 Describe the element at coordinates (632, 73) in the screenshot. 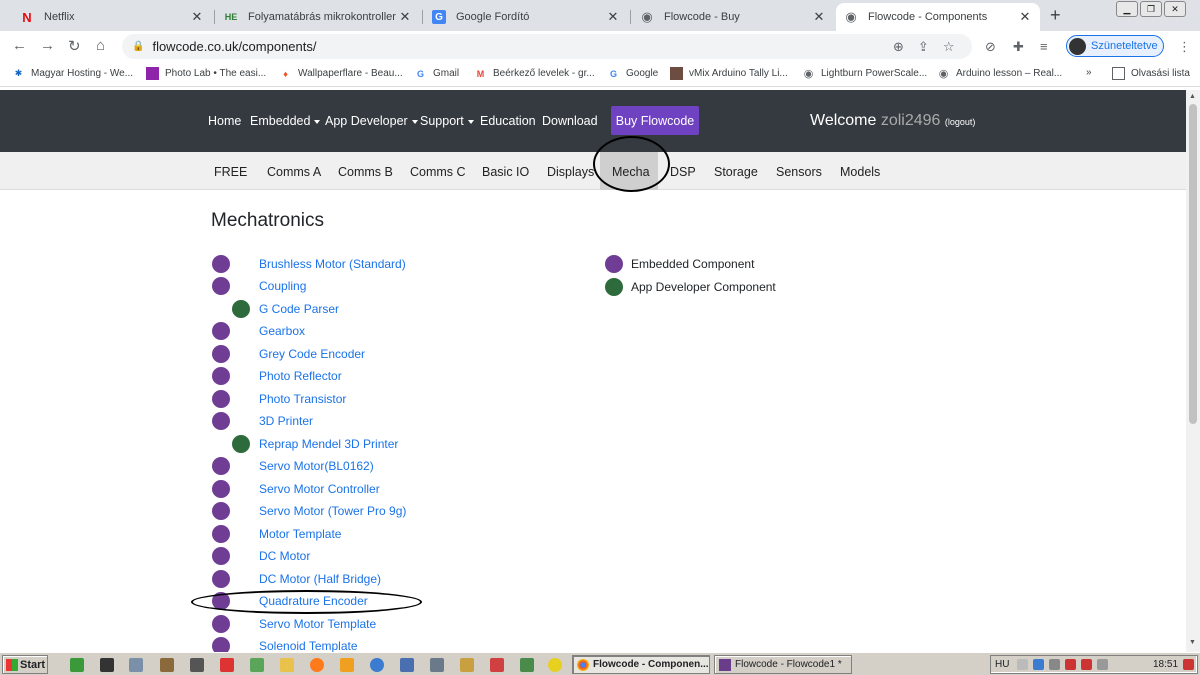

I see `bookmark-google: G Google` at that location.